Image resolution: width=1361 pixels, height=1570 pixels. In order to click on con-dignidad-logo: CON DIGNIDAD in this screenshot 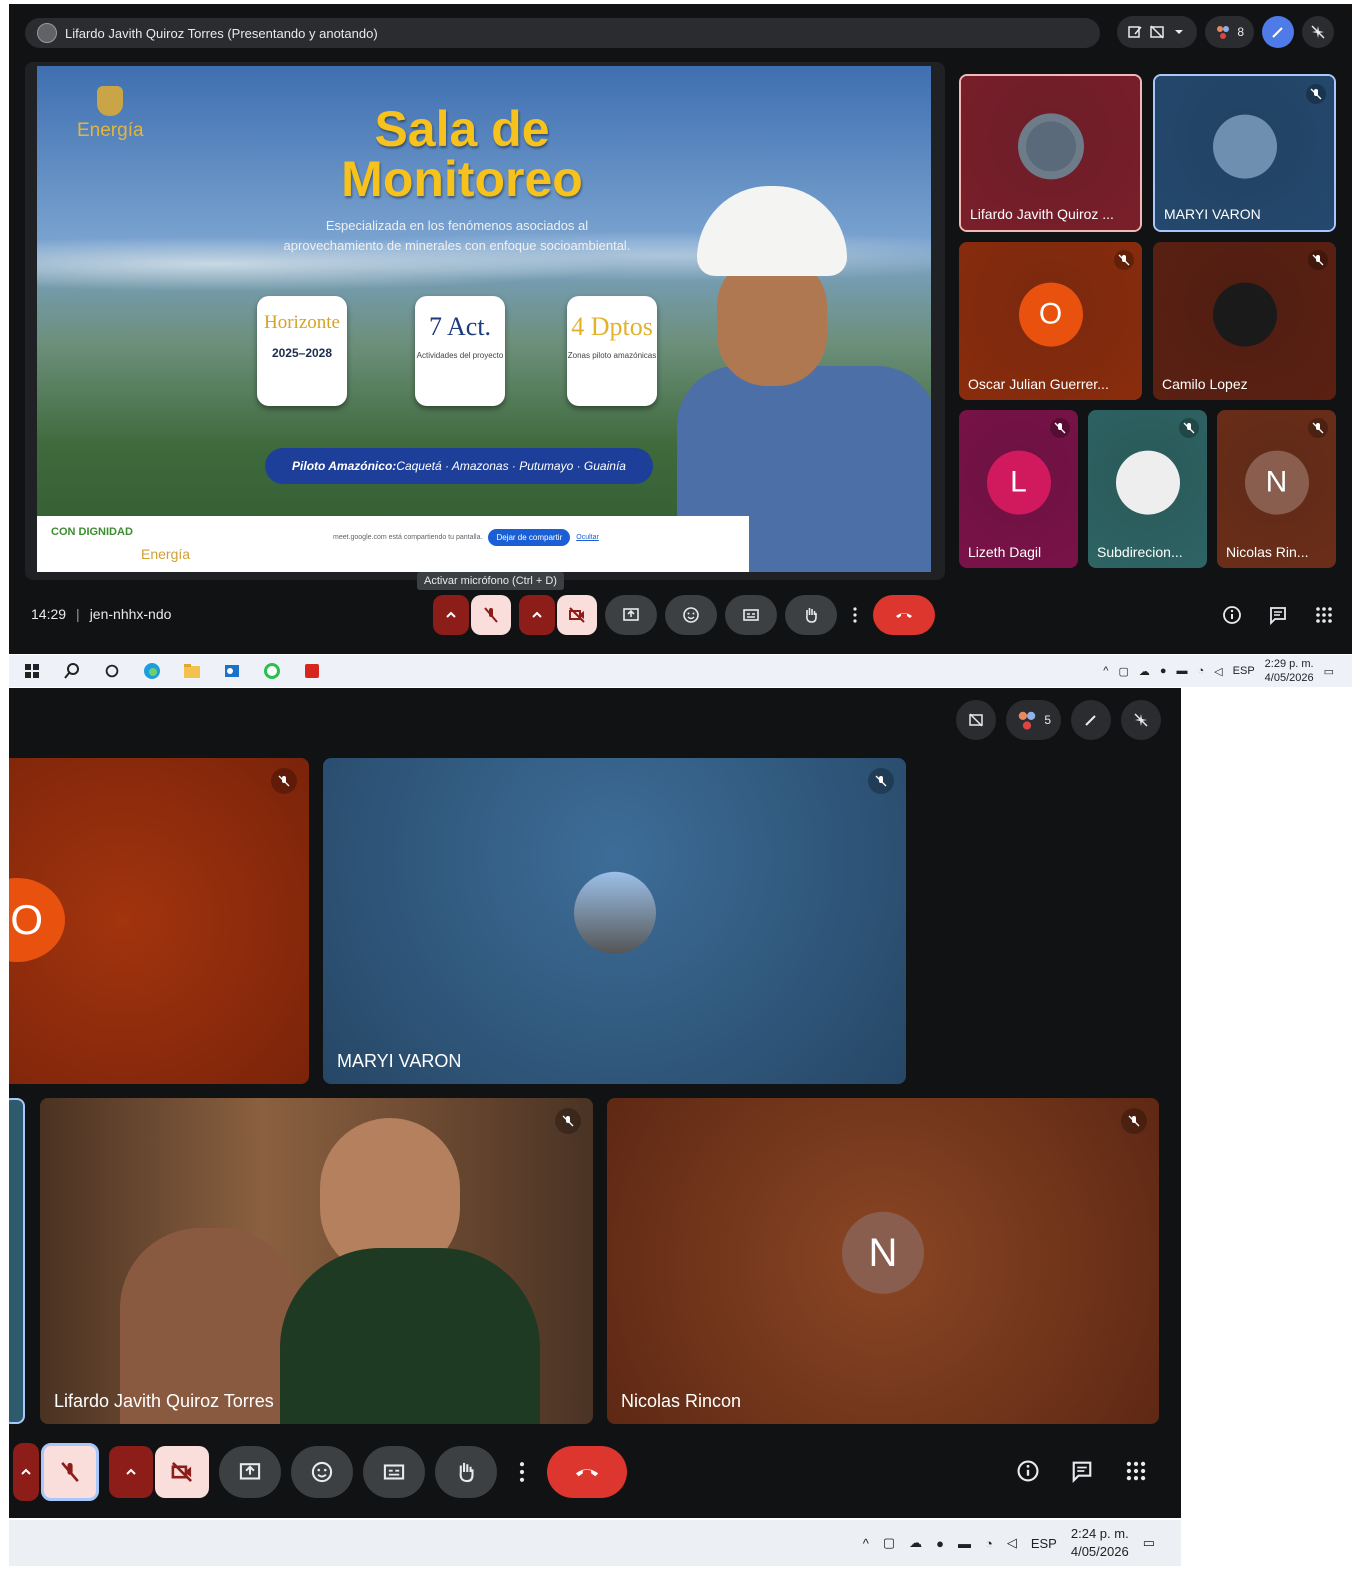, I will do `click(92, 532)`.